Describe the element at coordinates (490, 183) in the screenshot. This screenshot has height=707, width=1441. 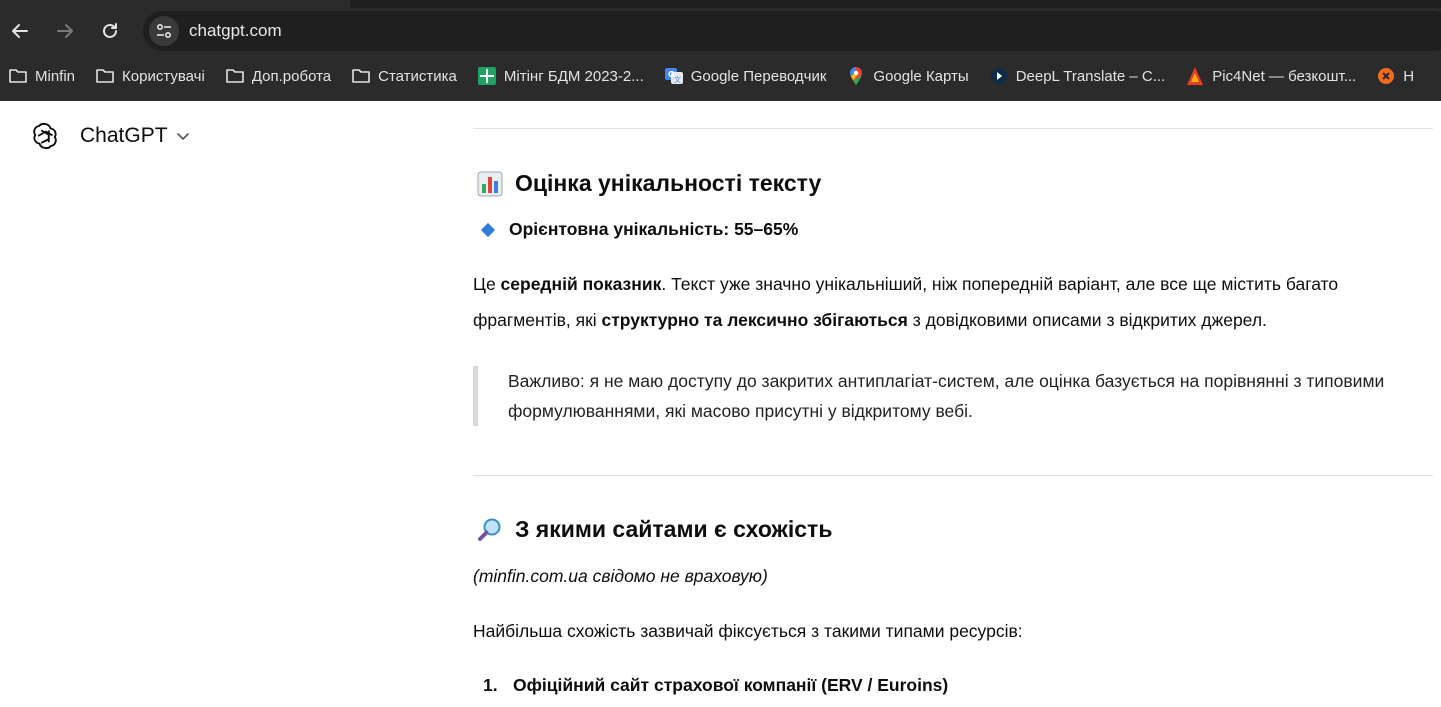
I see `bar-chart-icon` at that location.